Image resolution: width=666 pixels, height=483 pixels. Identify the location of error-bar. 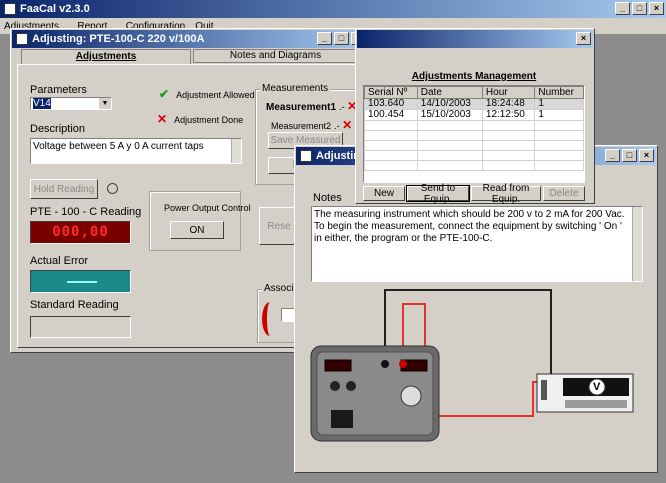
(82, 282).